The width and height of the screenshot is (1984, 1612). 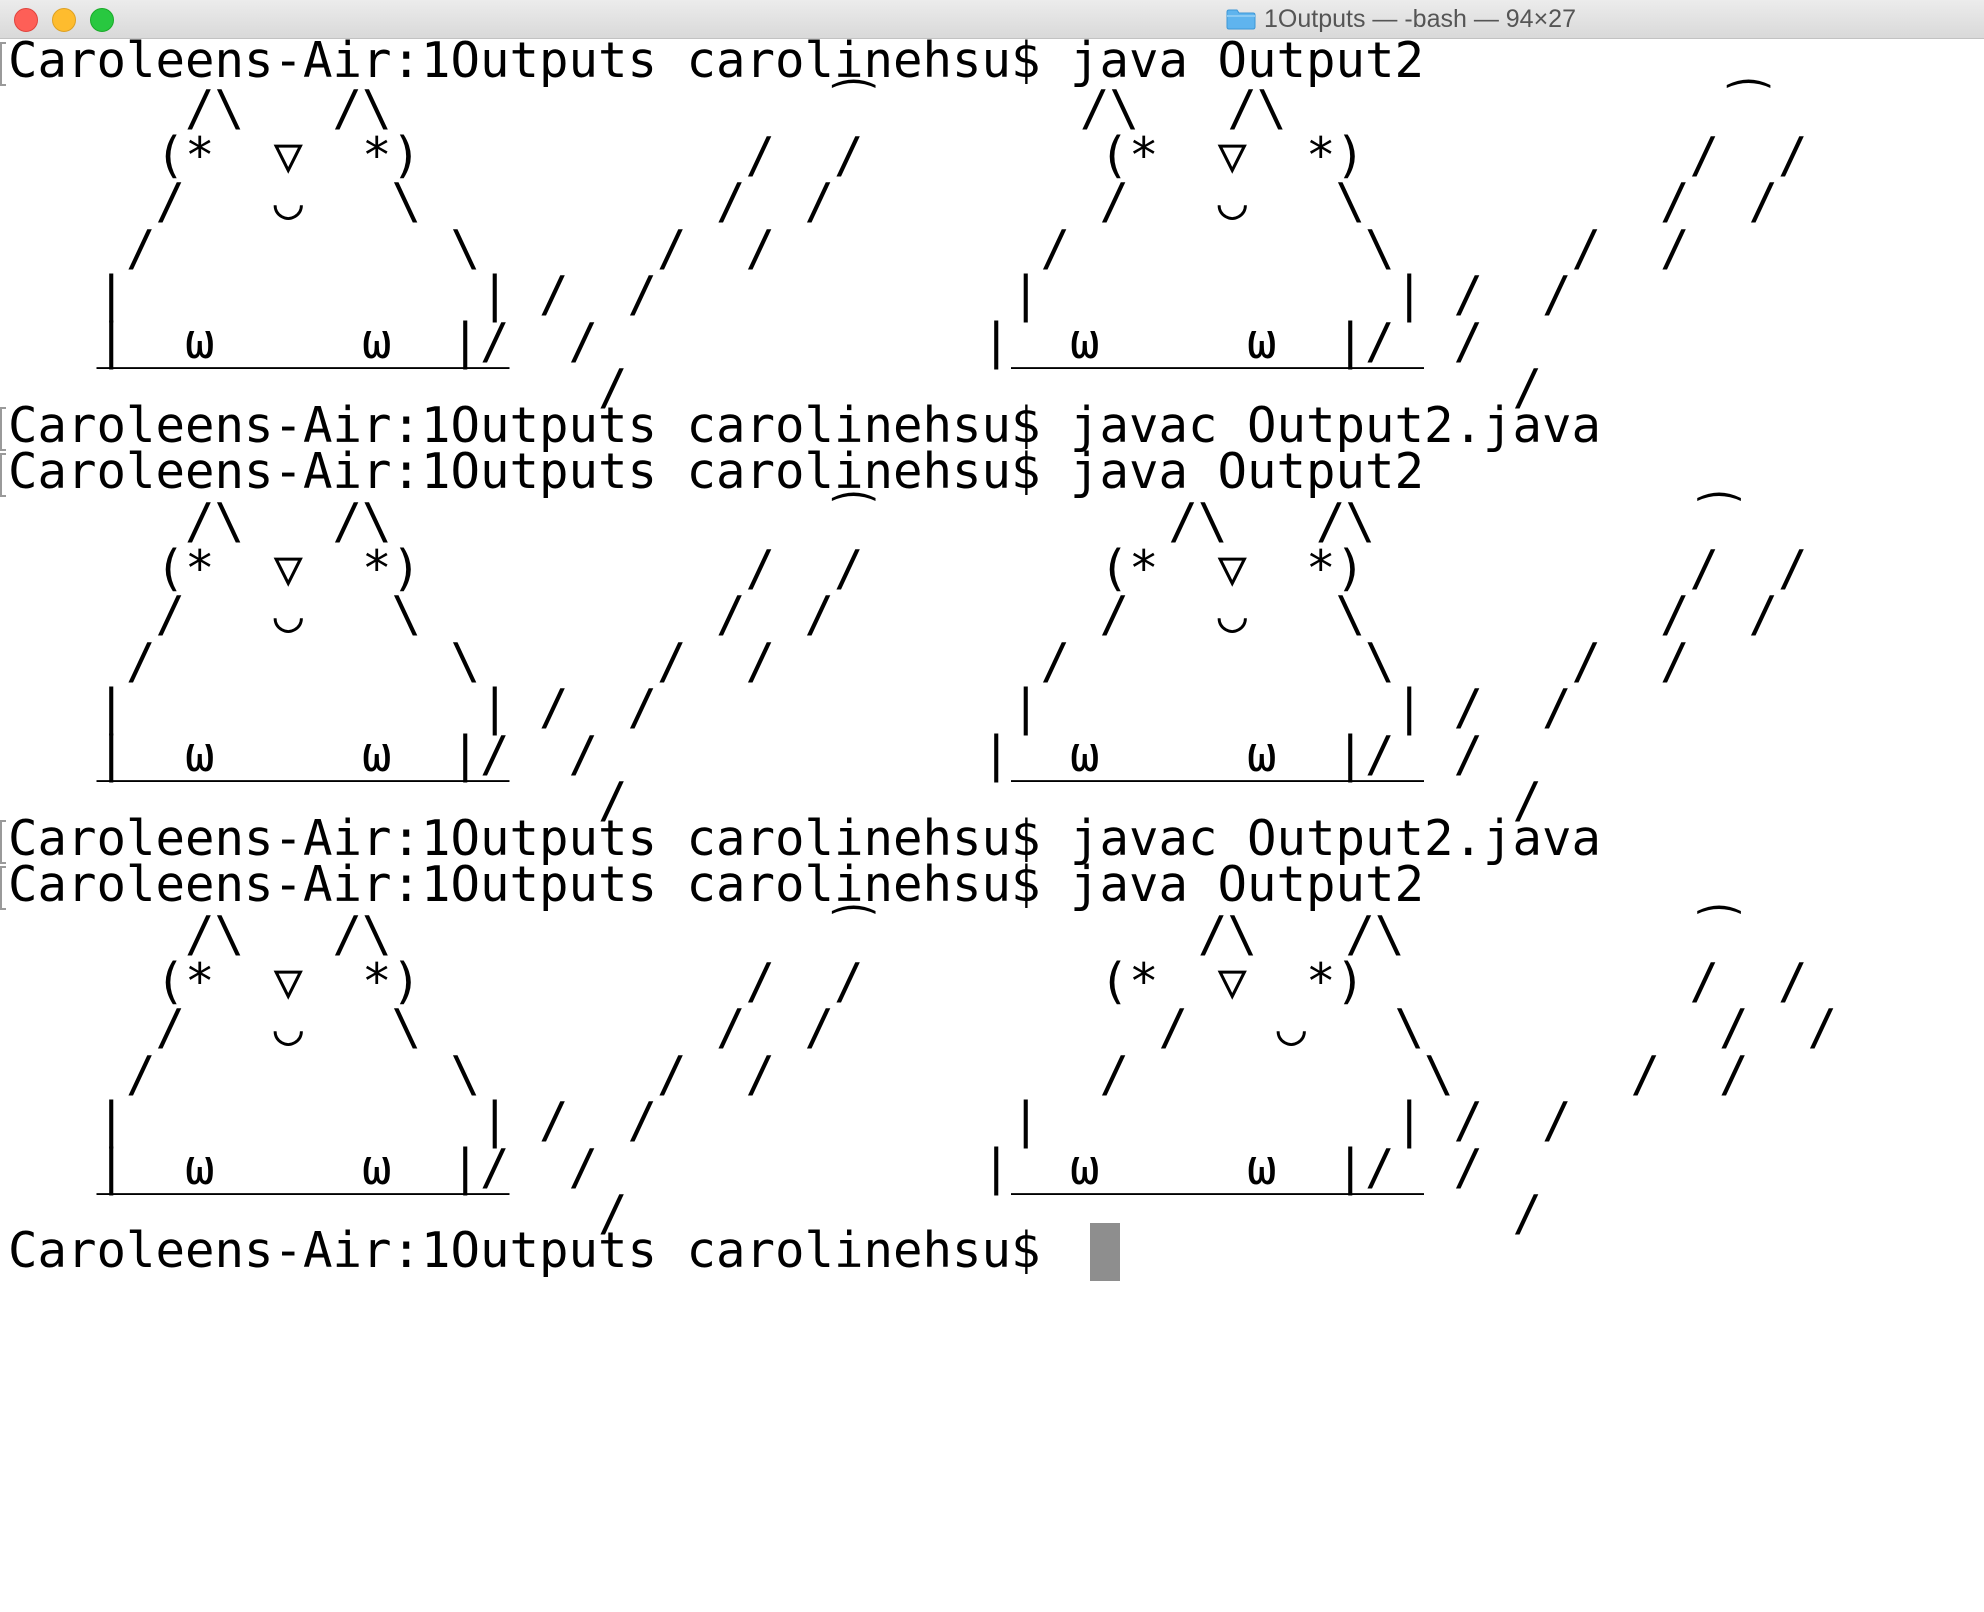 I want to click on close-button, so click(x=26, y=20).